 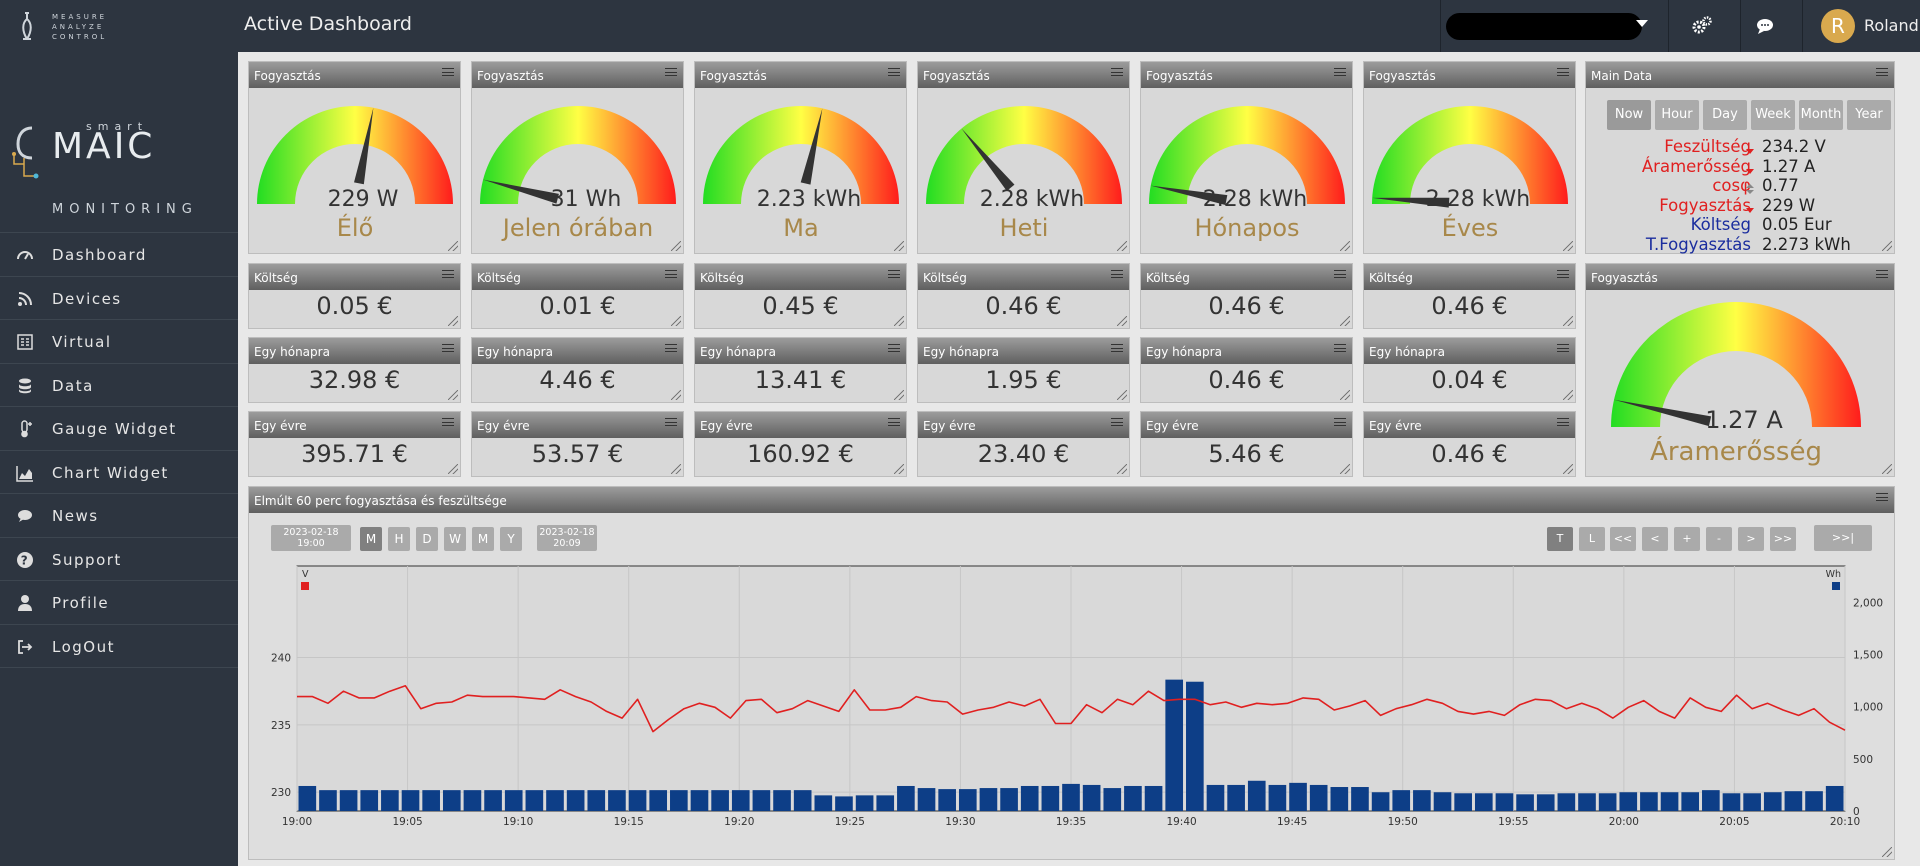 I want to click on user-name: Roland, so click(x=1891, y=25).